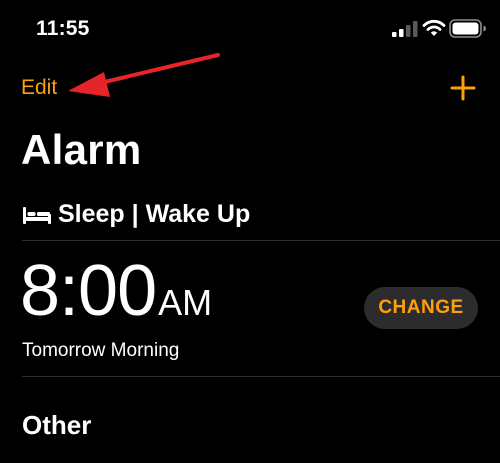 The image size is (500, 463). I want to click on change-button: CHANGE, so click(421, 308).